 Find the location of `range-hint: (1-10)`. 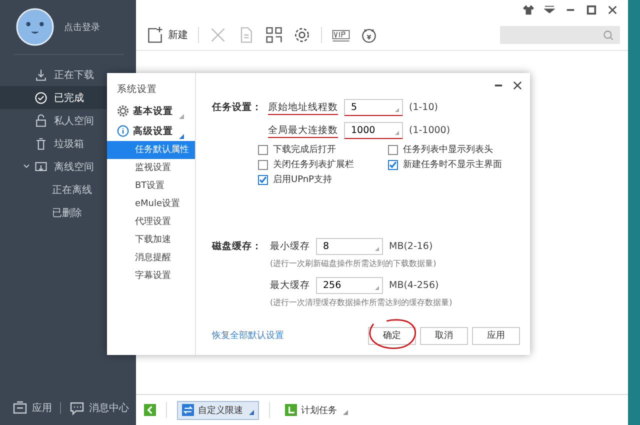

range-hint: (1-10) is located at coordinates (424, 107).